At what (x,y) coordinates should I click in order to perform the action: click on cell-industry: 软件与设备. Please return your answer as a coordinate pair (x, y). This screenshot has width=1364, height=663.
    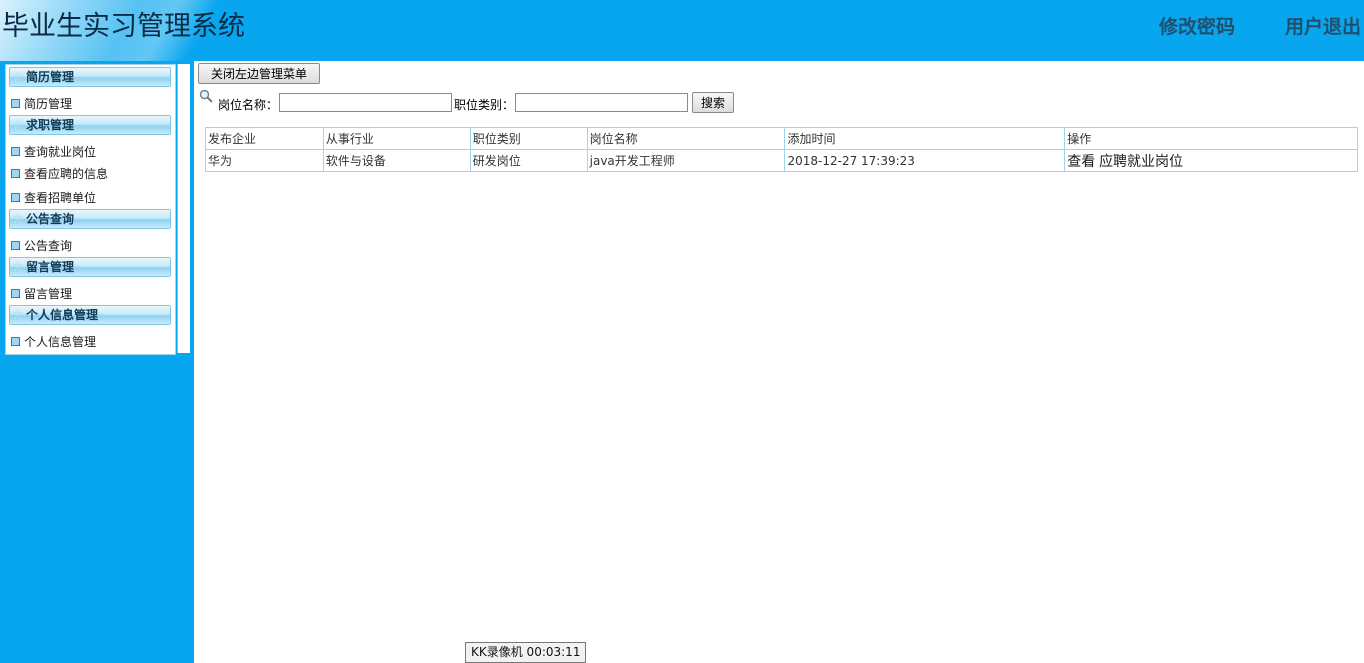
    Looking at the image, I should click on (396, 160).